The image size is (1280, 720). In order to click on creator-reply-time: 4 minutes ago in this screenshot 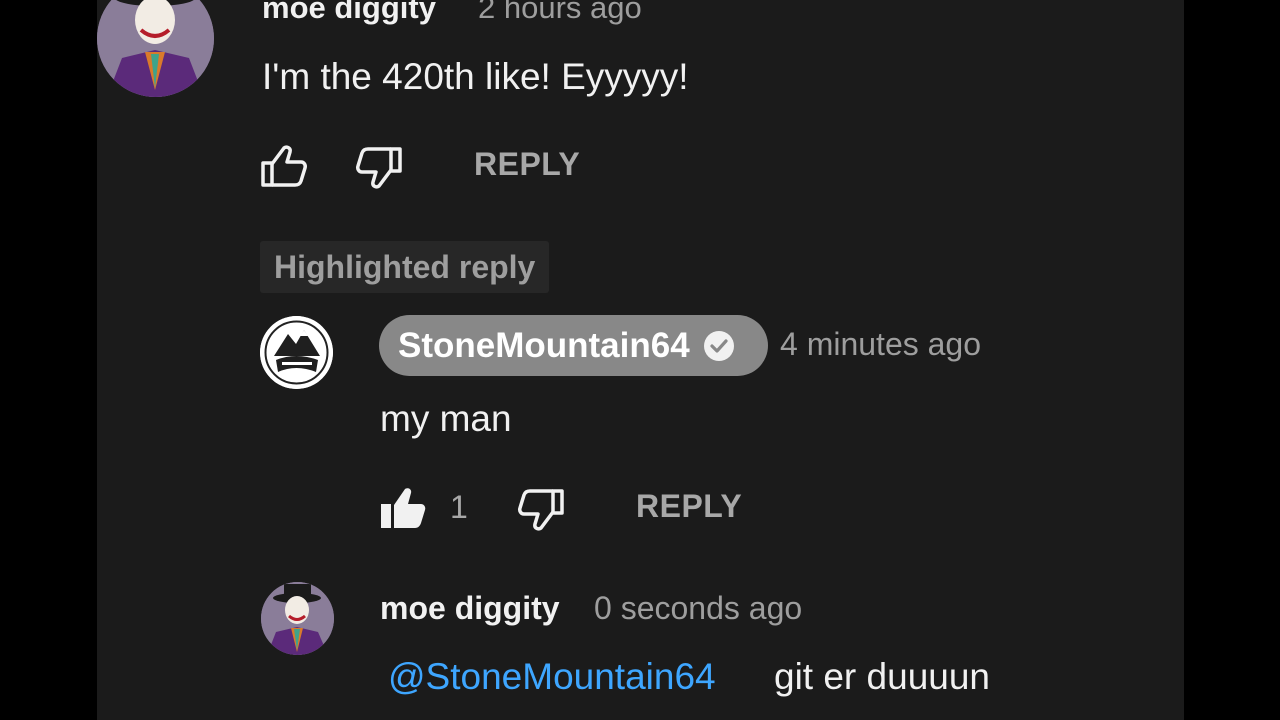, I will do `click(880, 344)`.